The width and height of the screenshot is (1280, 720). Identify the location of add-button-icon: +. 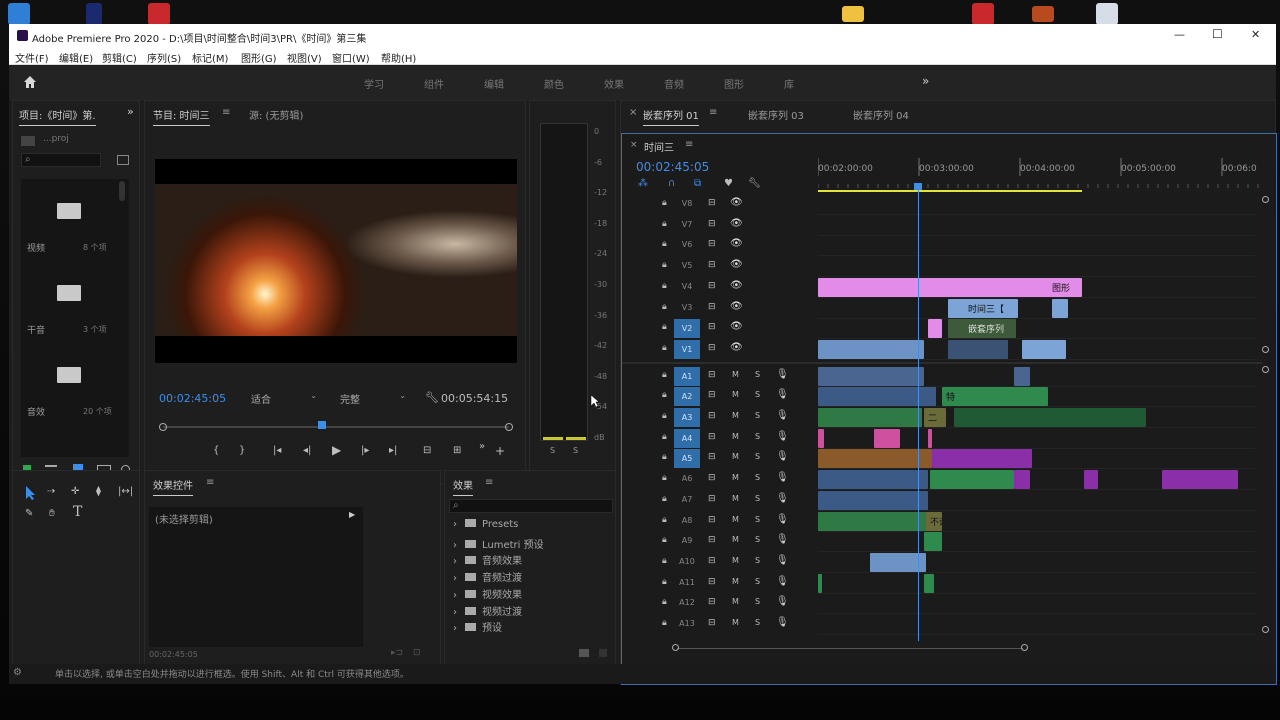
(500, 451).